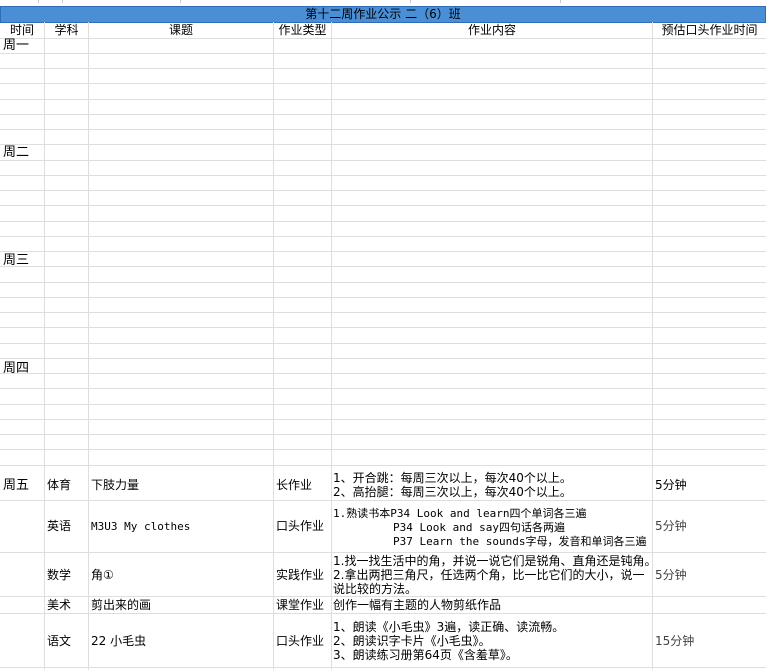  Describe the element at coordinates (59, 575) in the screenshot. I see `cell-subject: 数学` at that location.